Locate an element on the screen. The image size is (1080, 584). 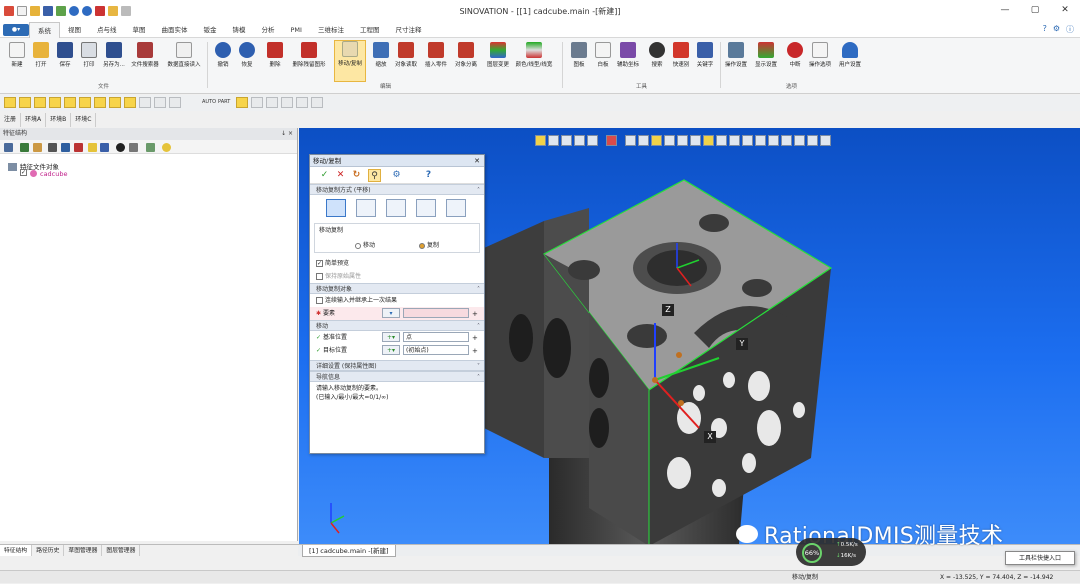
layer-change-button: 图层变更 is located at coordinates (498, 55).